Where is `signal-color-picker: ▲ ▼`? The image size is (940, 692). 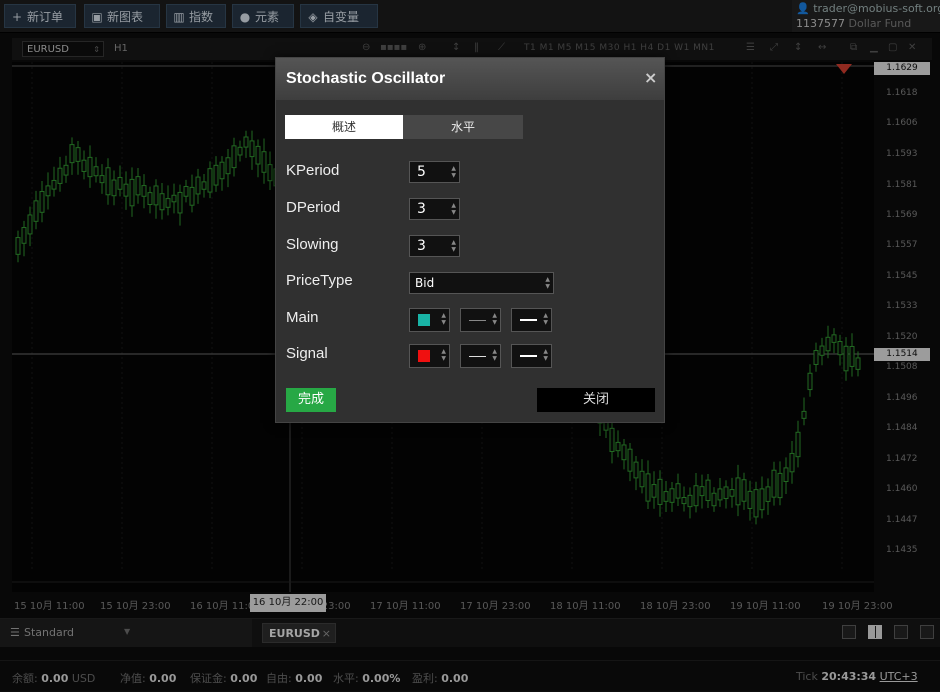
signal-color-picker: ▲ ▼ is located at coordinates (429, 356).